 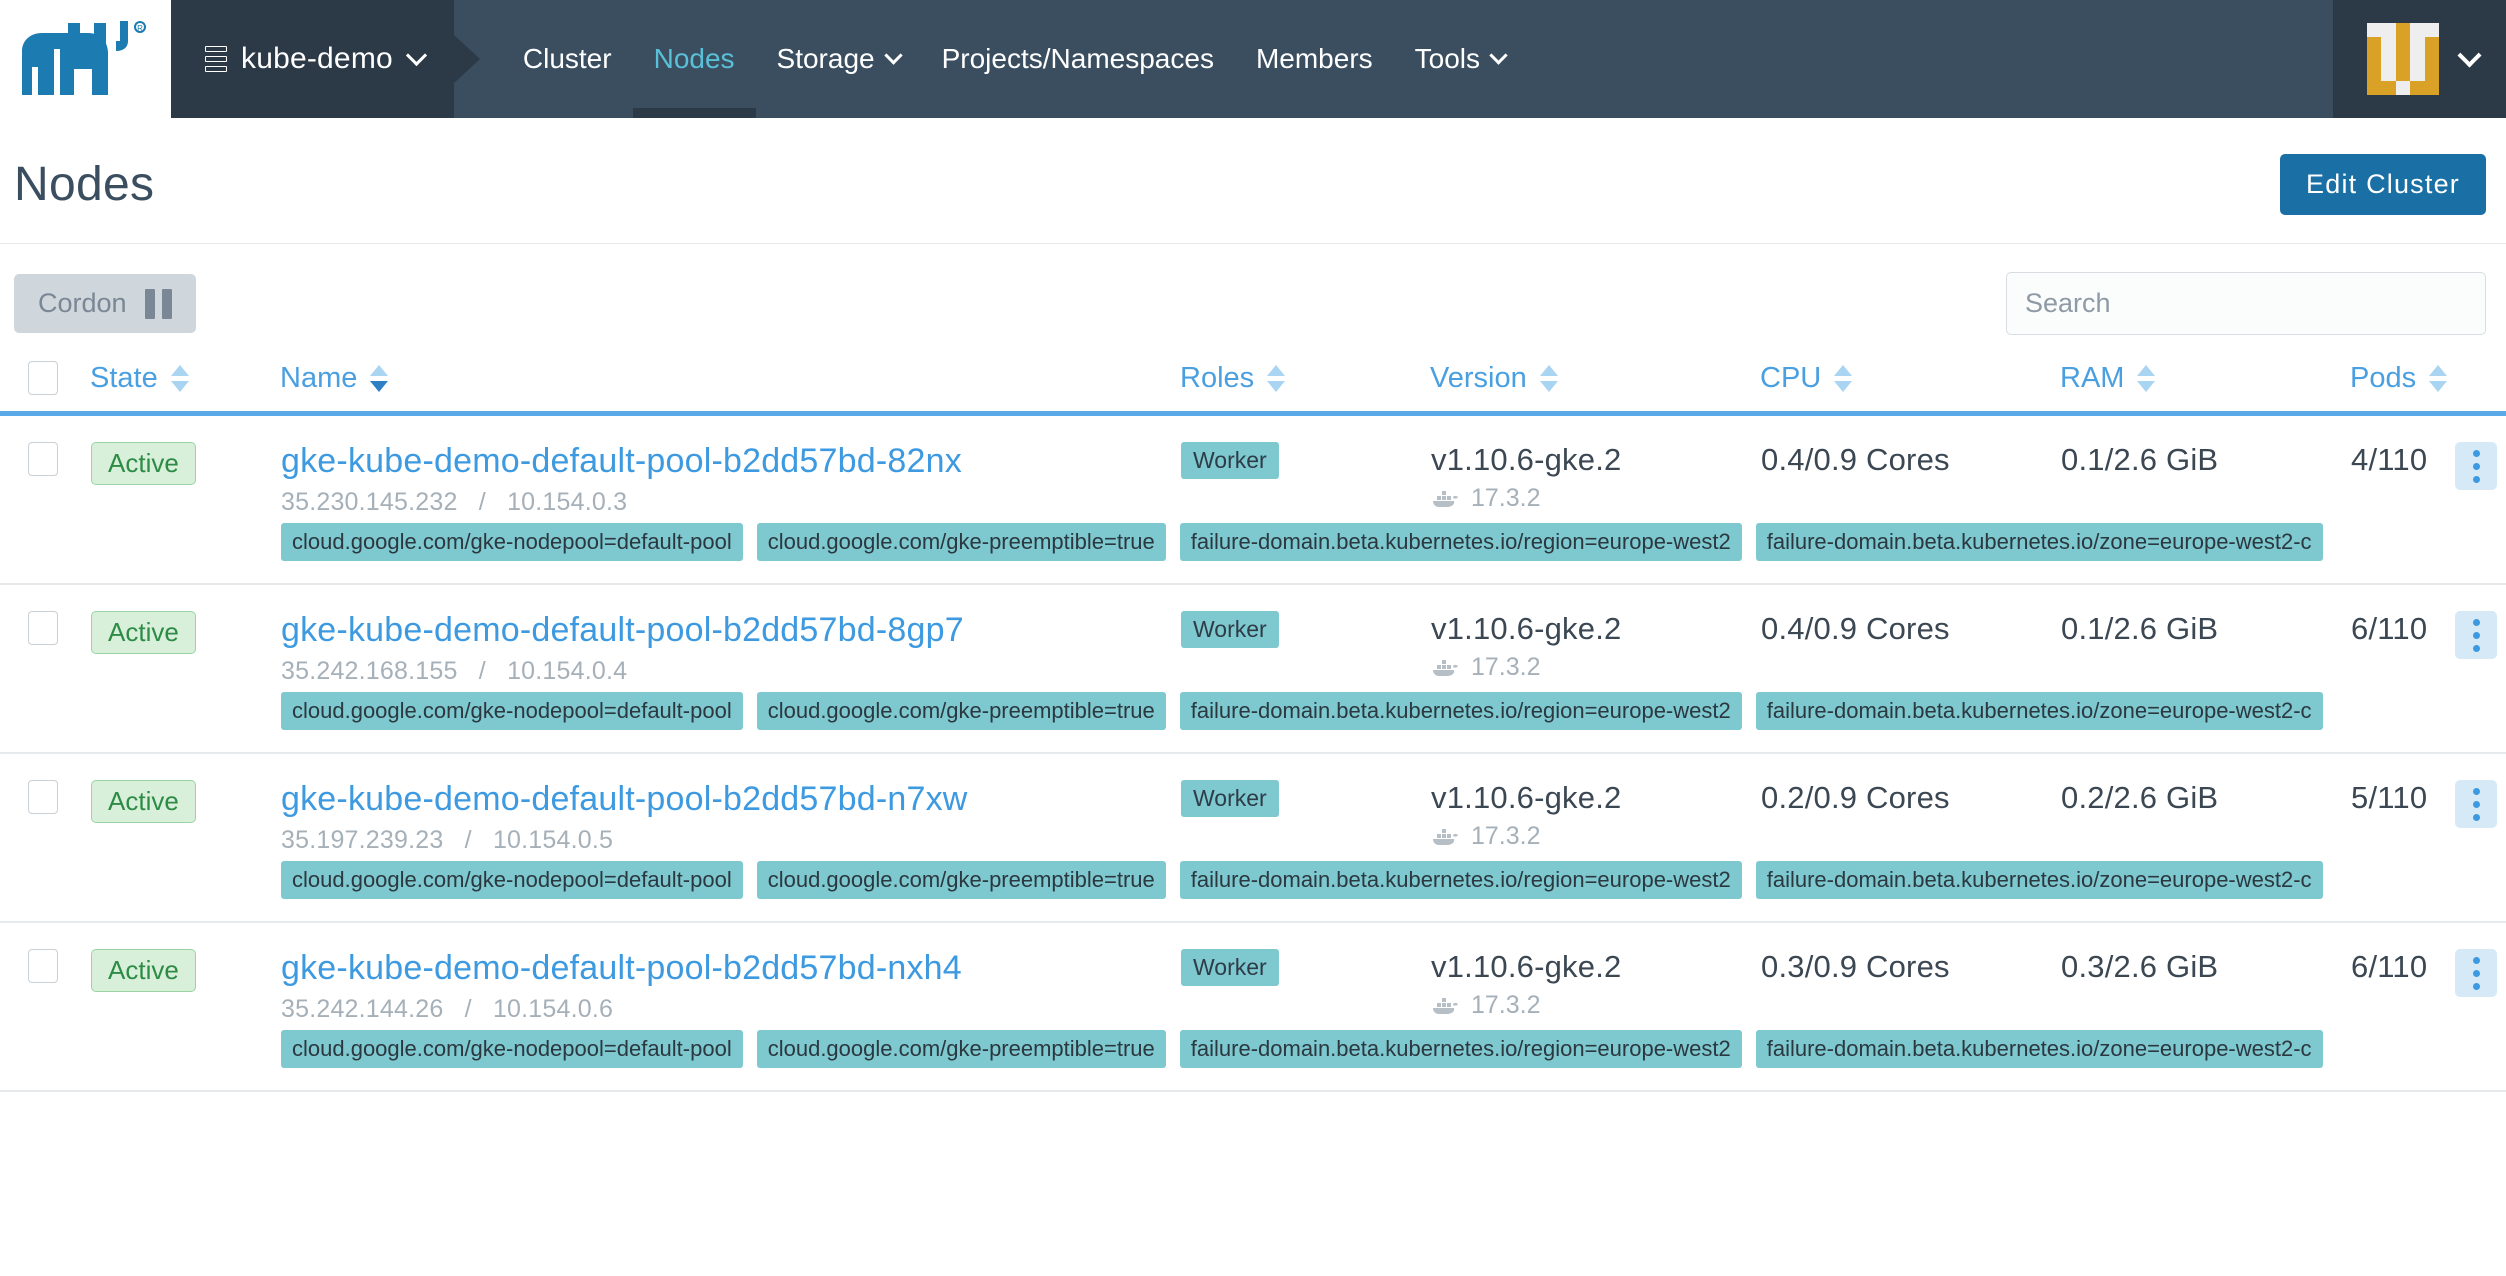 I want to click on column-header-version-label: Version, so click(x=1478, y=377).